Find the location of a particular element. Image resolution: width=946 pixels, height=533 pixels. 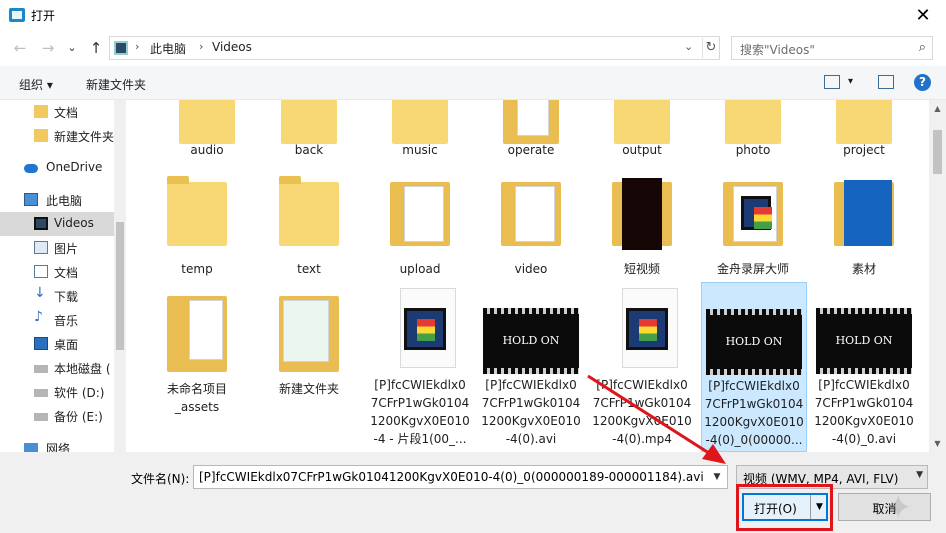

sidebar-item-desktop: 桌面 is located at coordinates (57, 344).